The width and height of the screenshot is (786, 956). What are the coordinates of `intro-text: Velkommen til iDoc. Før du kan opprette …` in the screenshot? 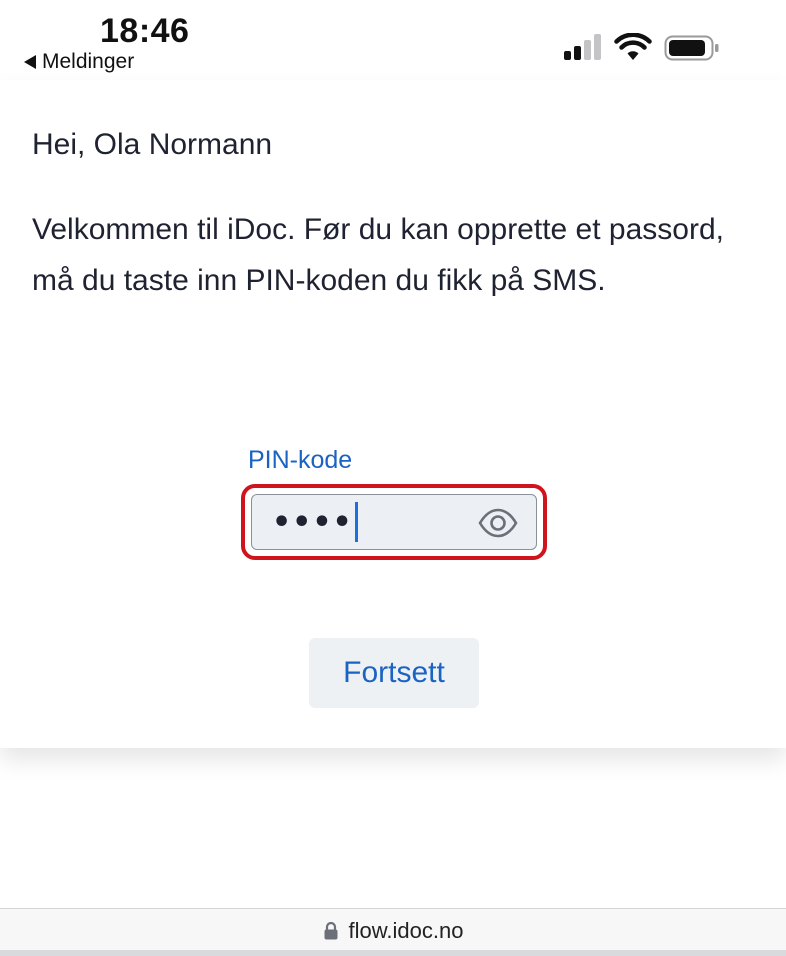 It's located at (378, 255).